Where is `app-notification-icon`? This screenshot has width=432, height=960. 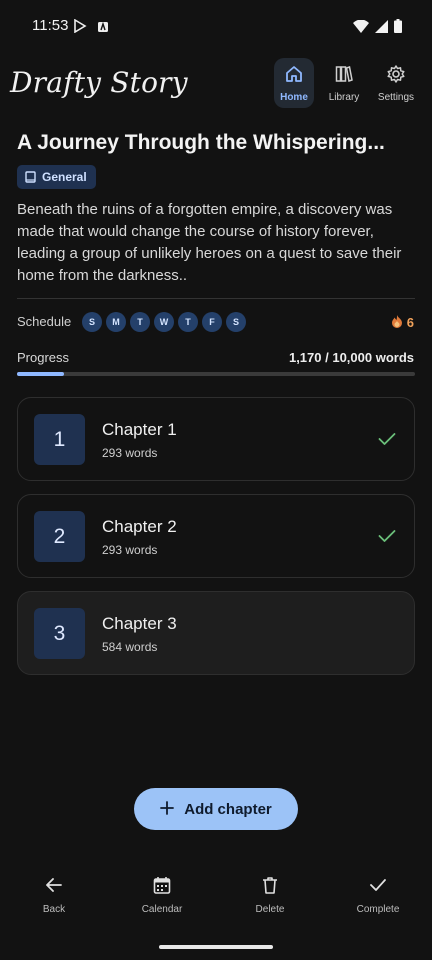
app-notification-icon is located at coordinates (103, 27).